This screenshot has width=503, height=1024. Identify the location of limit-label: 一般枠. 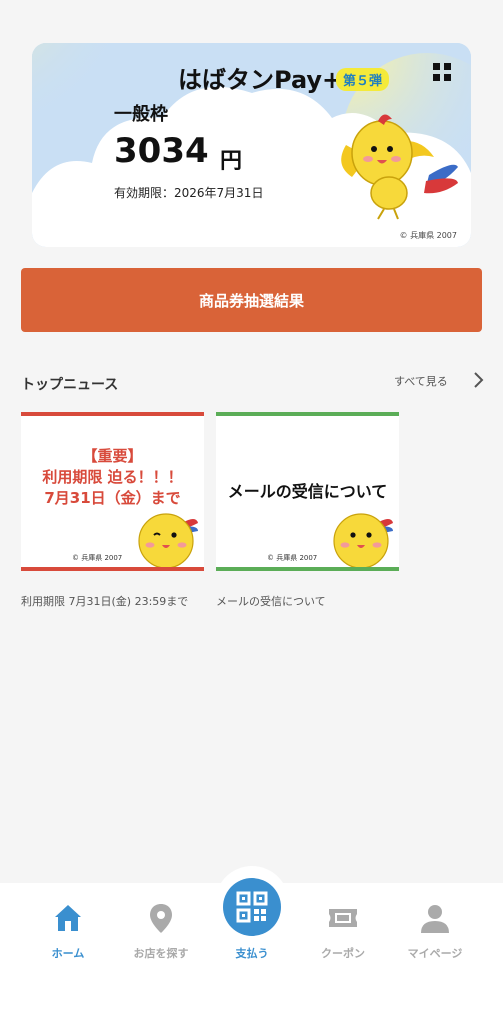
(141, 114).